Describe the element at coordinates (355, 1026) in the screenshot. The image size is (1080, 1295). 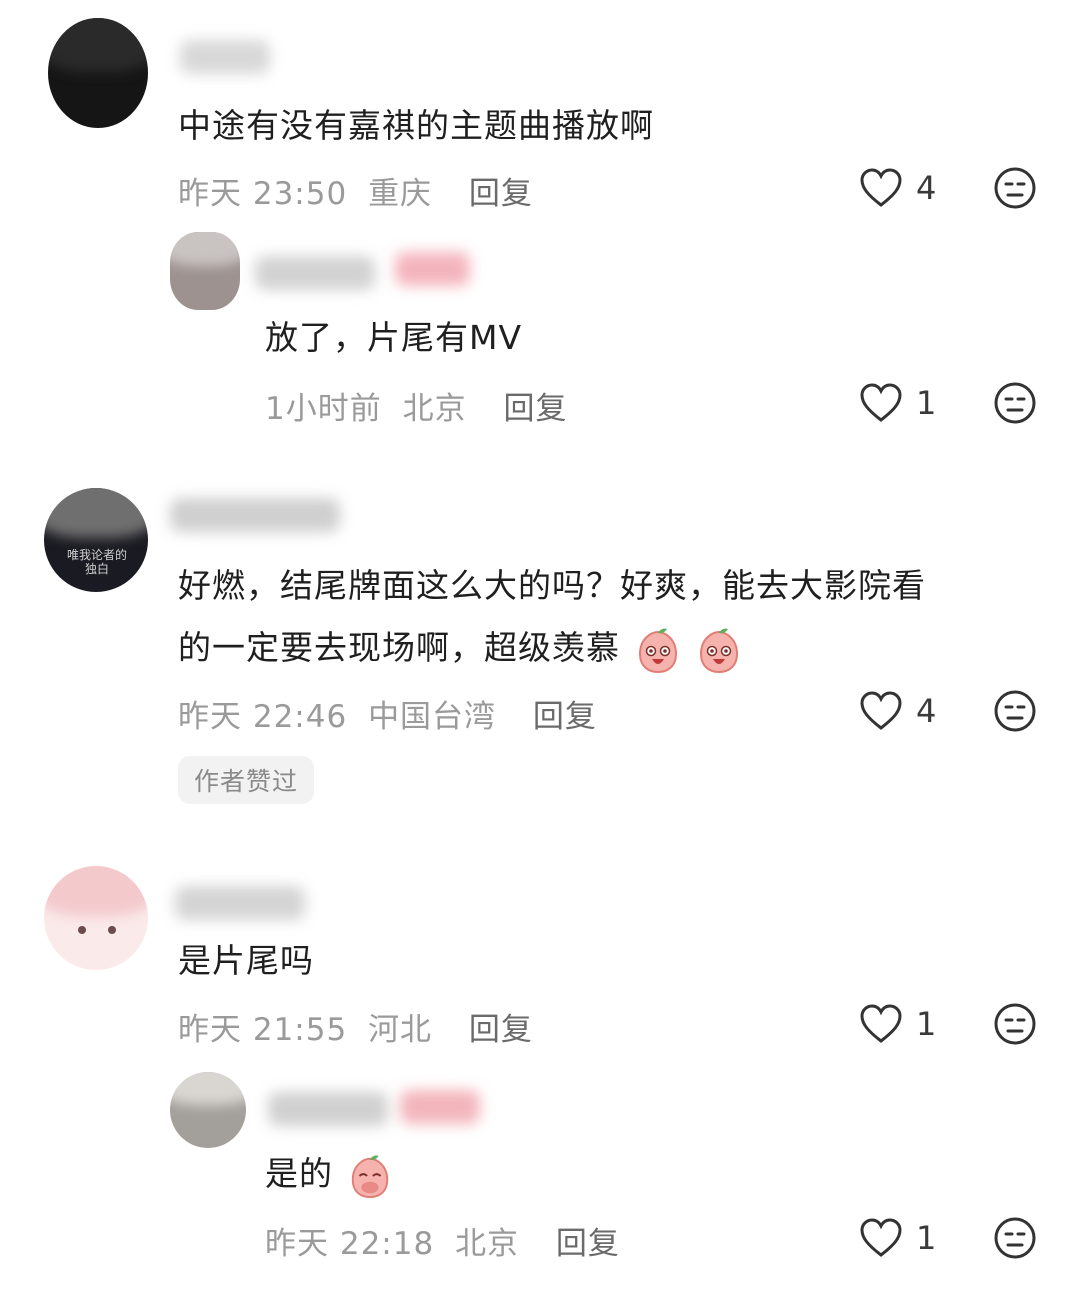
I see `comment-meta: 昨天 21:55 河北 回复` at that location.